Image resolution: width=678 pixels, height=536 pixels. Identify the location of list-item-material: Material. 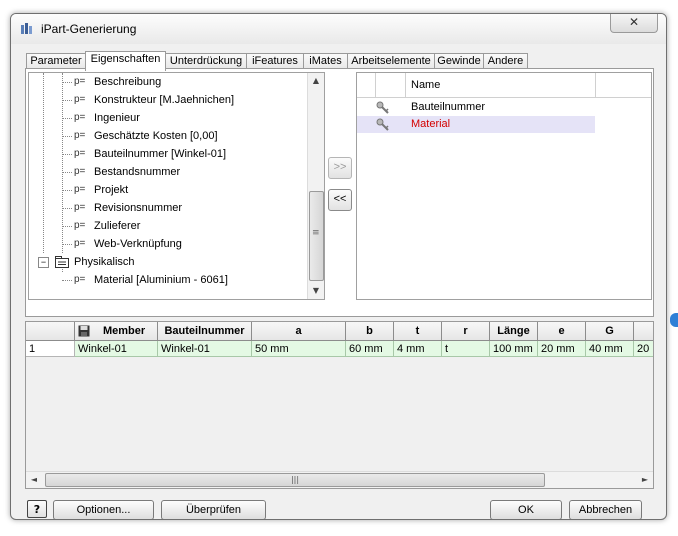
(476, 124).